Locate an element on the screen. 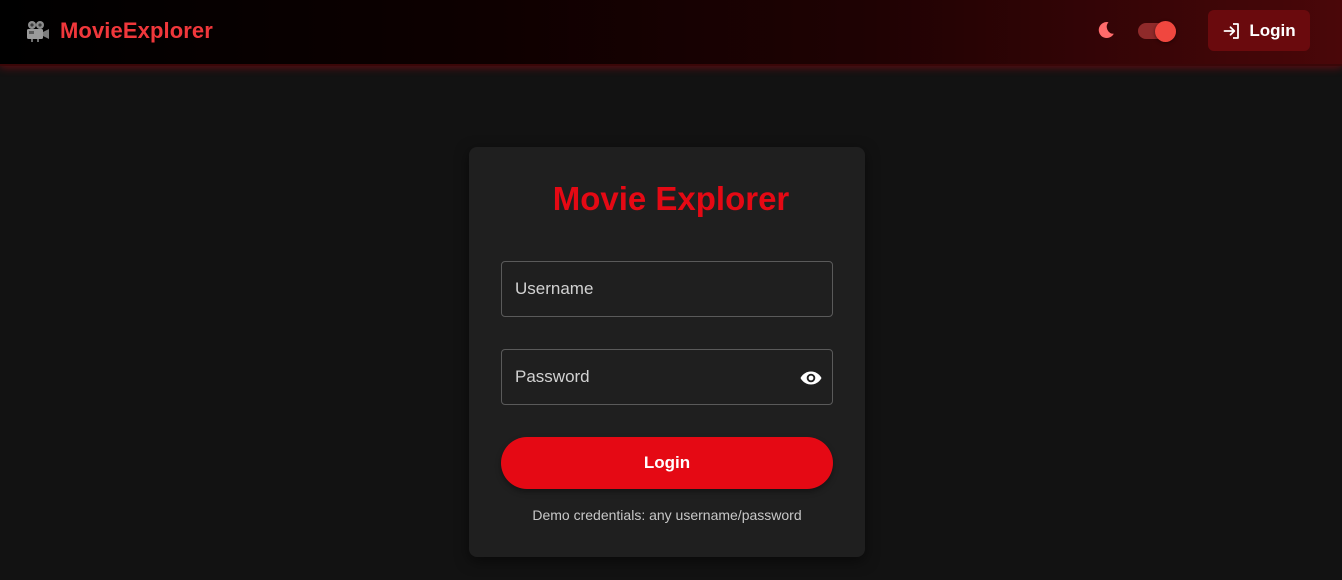  dark-mode-toggle is located at coordinates (1157, 31).